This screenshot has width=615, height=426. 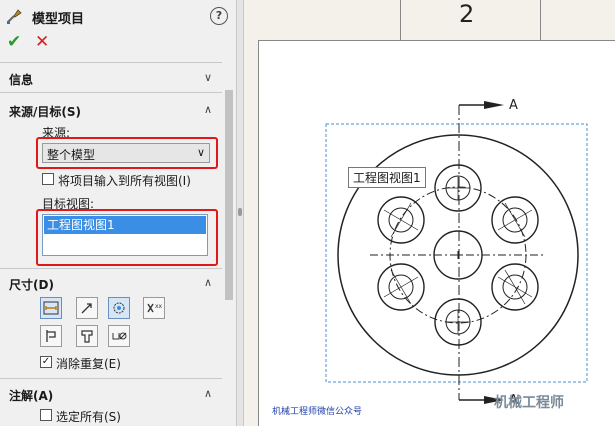 I want to click on group-dimensions-label: 尺寸(D), so click(x=31, y=285).